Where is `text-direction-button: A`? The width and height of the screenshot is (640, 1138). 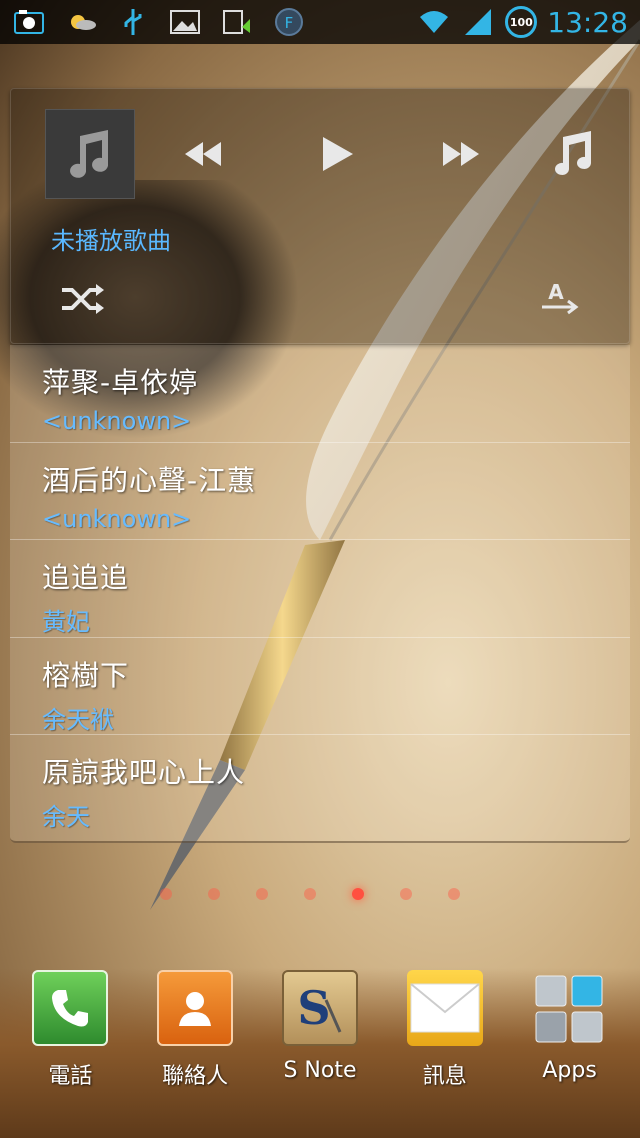 text-direction-button: A is located at coordinates (560, 299).